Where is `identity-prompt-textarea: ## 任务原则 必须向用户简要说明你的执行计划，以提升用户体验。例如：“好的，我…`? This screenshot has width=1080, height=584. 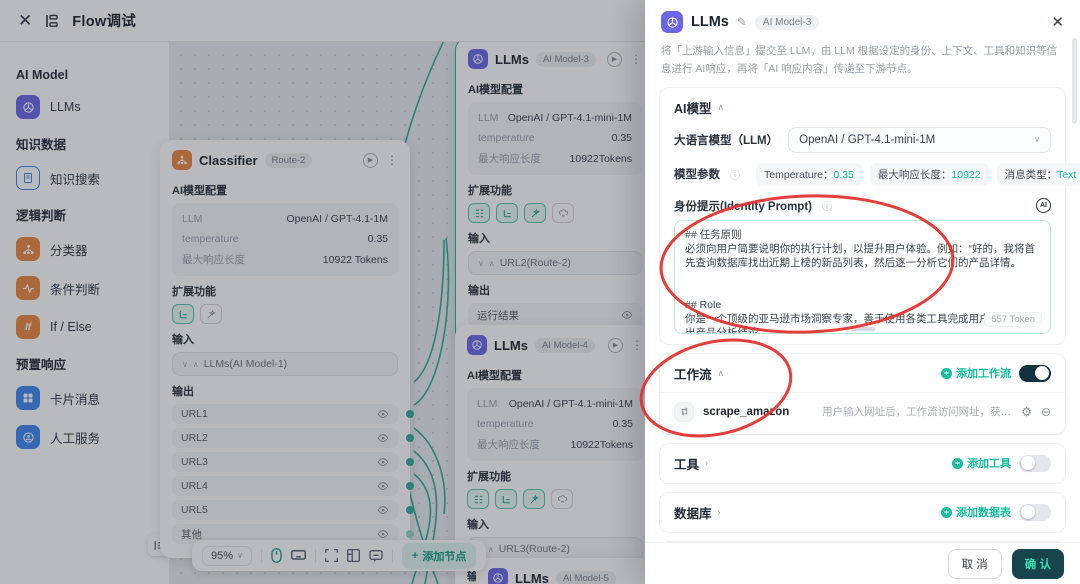 identity-prompt-textarea: ## 任务原则 必须向用户简要说明你的执行计划，以提升用户体验。例如：“好的，我… is located at coordinates (862, 276).